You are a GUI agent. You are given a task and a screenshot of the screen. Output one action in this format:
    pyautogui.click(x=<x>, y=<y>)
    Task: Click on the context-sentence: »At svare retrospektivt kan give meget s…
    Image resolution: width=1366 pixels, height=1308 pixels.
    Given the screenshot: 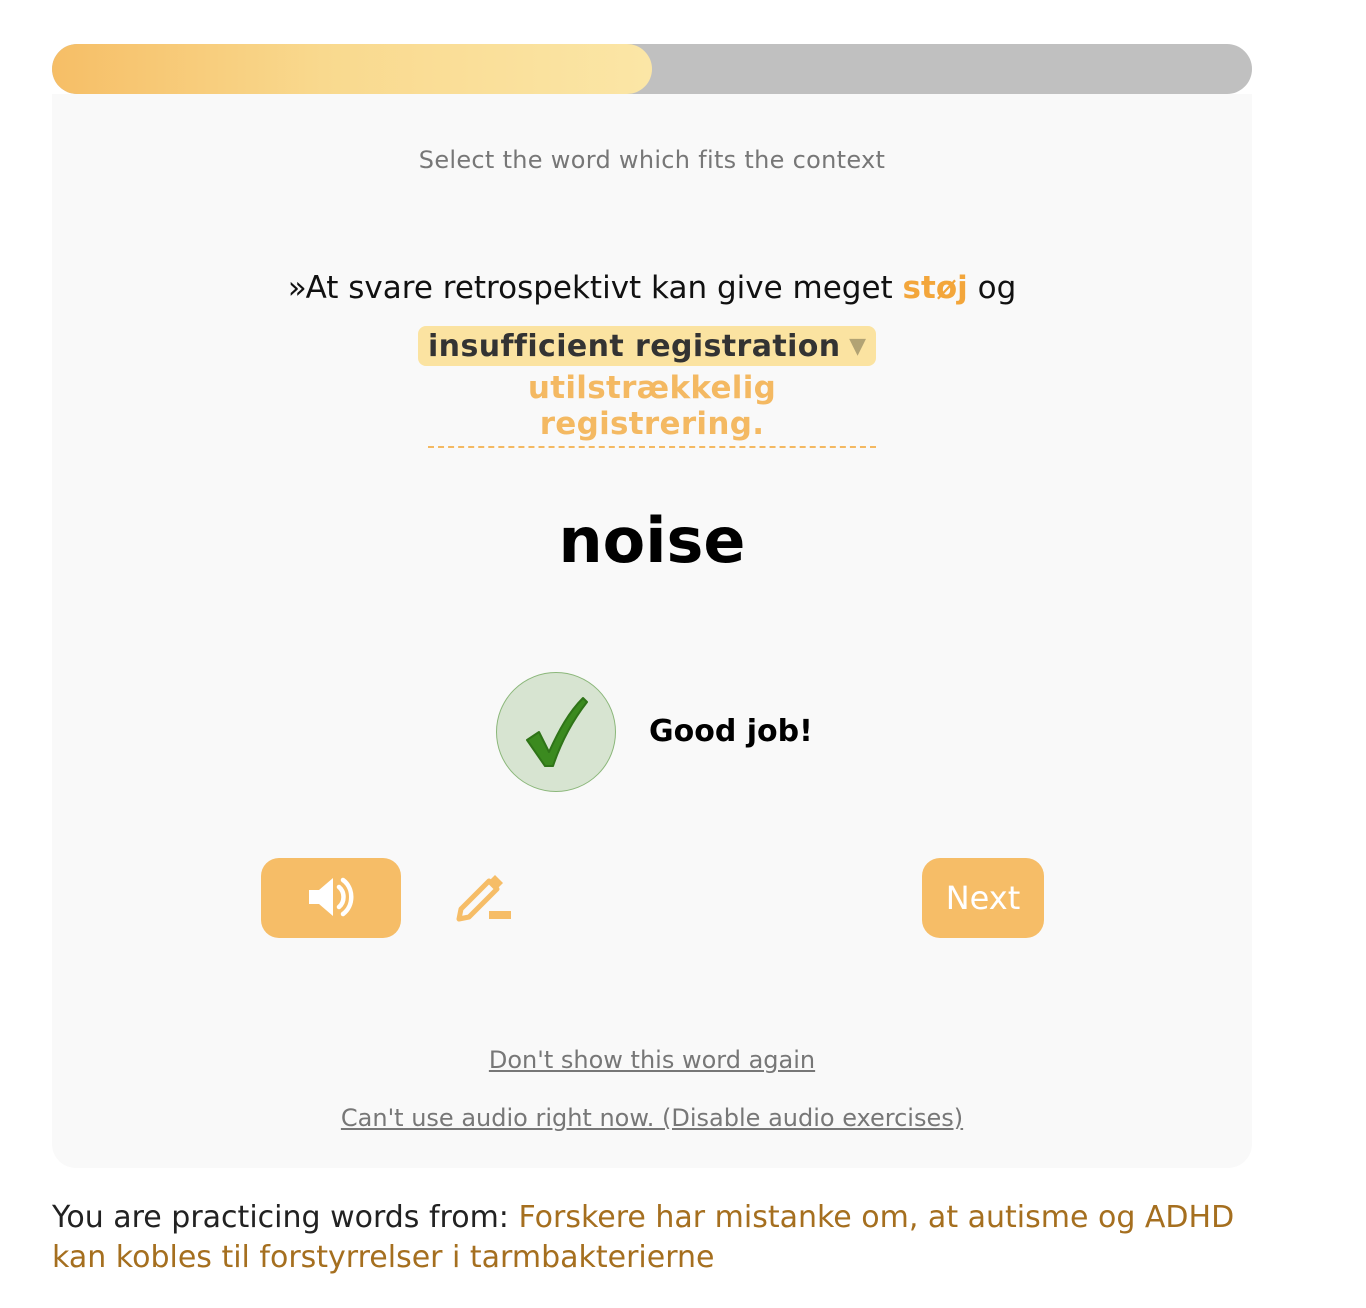 What is the action you would take?
    pyautogui.click(x=652, y=288)
    